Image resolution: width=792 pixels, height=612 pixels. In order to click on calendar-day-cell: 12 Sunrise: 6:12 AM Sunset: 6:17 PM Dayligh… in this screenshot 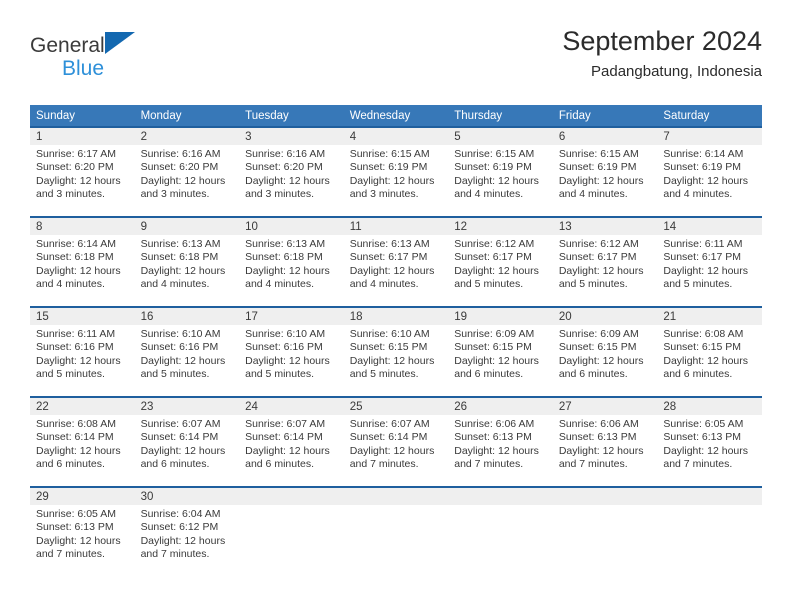, I will do `click(500, 261)`.